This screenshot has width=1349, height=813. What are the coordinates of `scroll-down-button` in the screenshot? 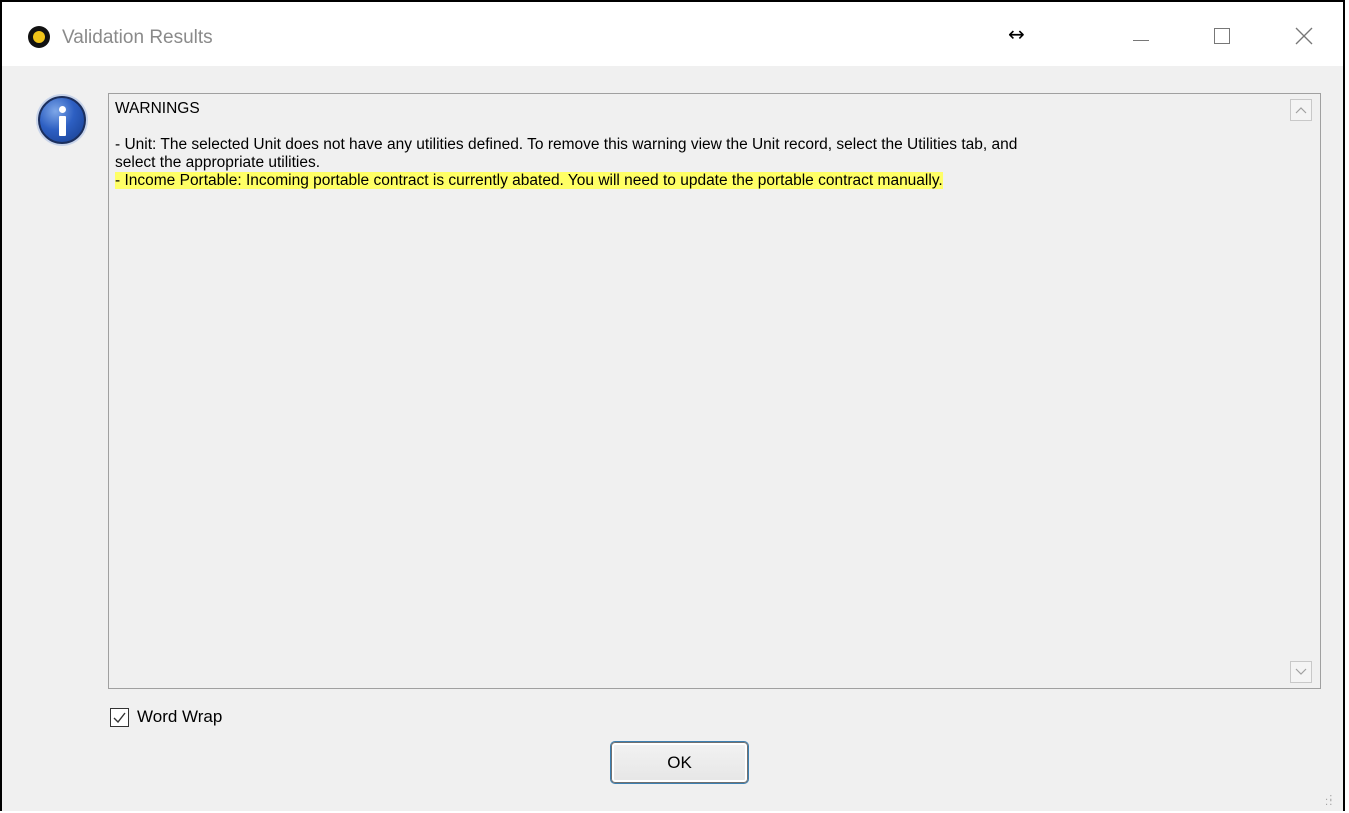 It's located at (1301, 672).